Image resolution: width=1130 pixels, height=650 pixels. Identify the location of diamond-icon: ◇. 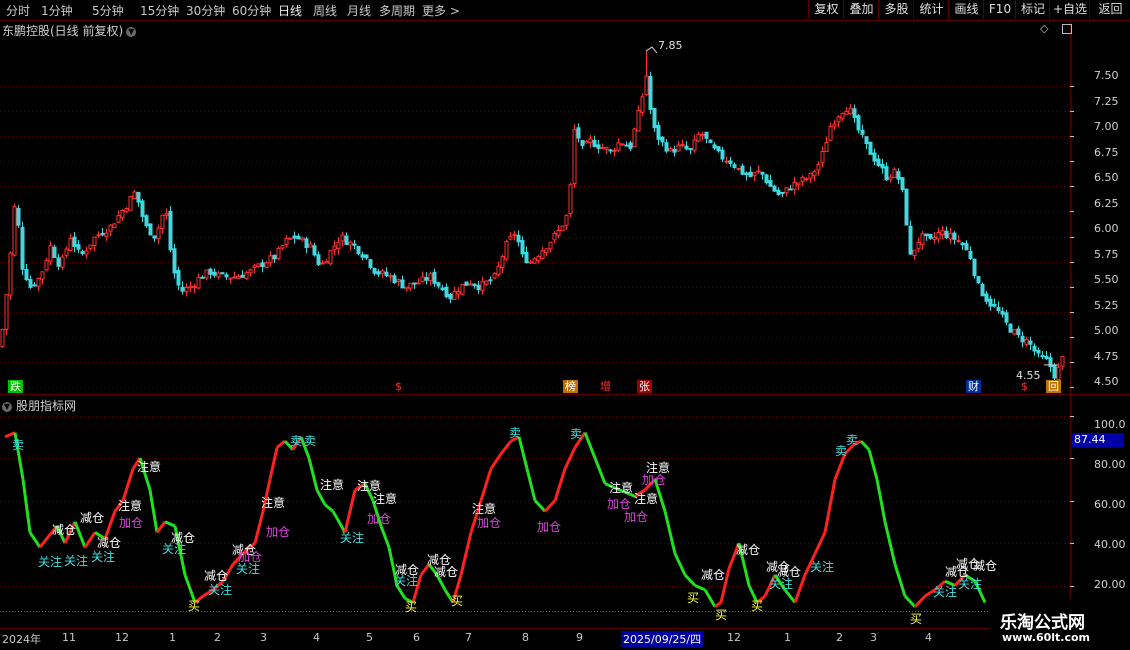
(1044, 28).